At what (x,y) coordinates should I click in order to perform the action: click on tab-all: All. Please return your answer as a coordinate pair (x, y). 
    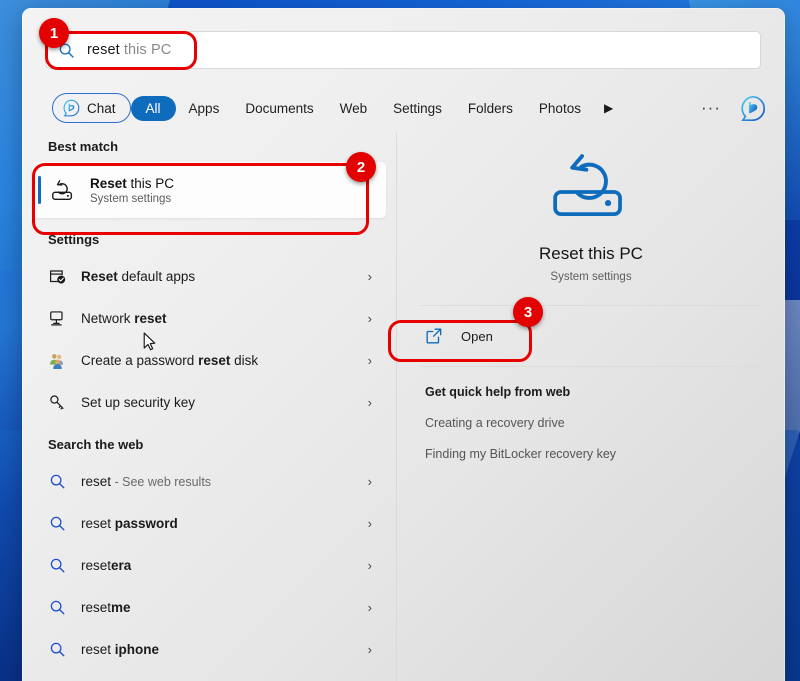
    Looking at the image, I should click on (153, 108).